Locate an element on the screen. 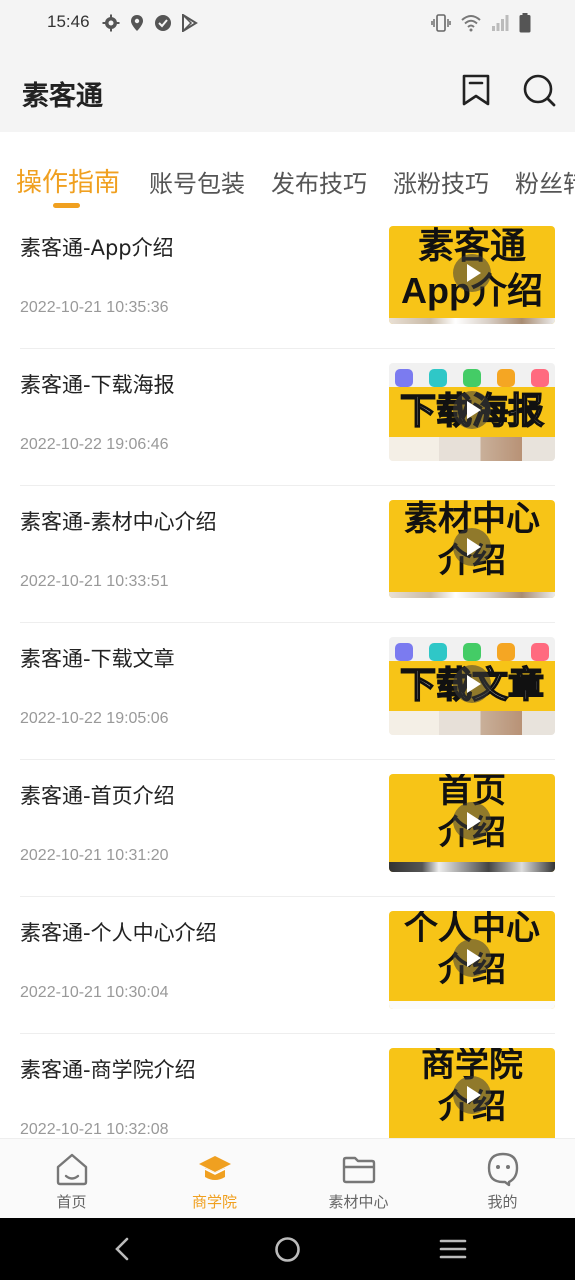  video-thumbnail: 下载海报 is located at coordinates (472, 412).